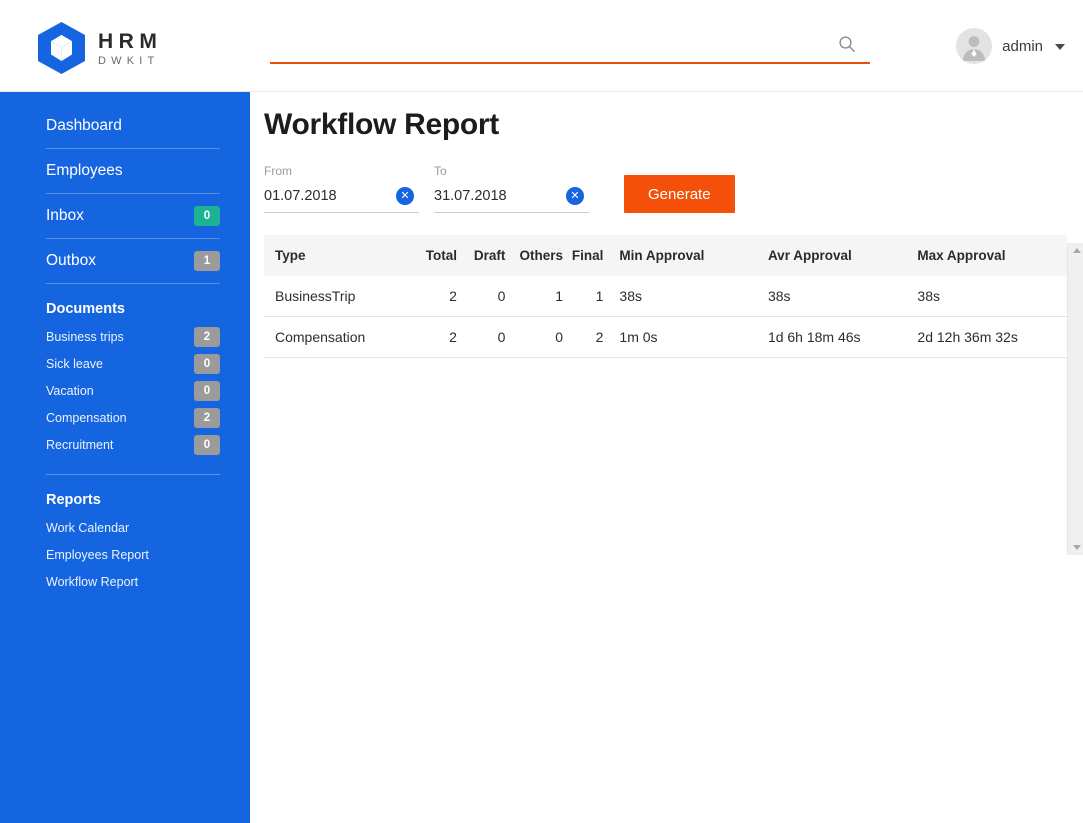 The image size is (1083, 823). Describe the element at coordinates (73, 500) in the screenshot. I see `sidebar-section-reports-title: Reports` at that location.